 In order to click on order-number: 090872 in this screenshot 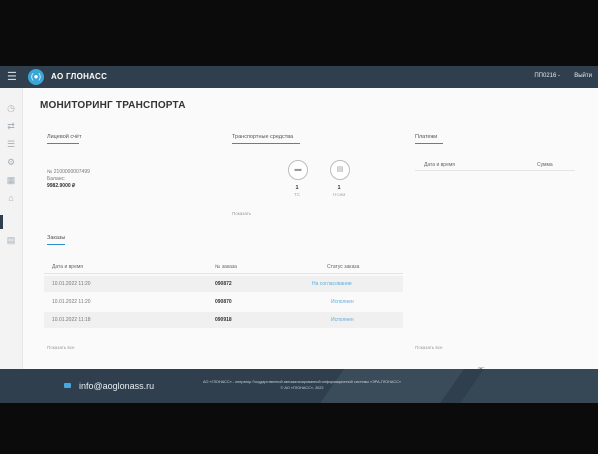, I will do `click(223, 284)`.